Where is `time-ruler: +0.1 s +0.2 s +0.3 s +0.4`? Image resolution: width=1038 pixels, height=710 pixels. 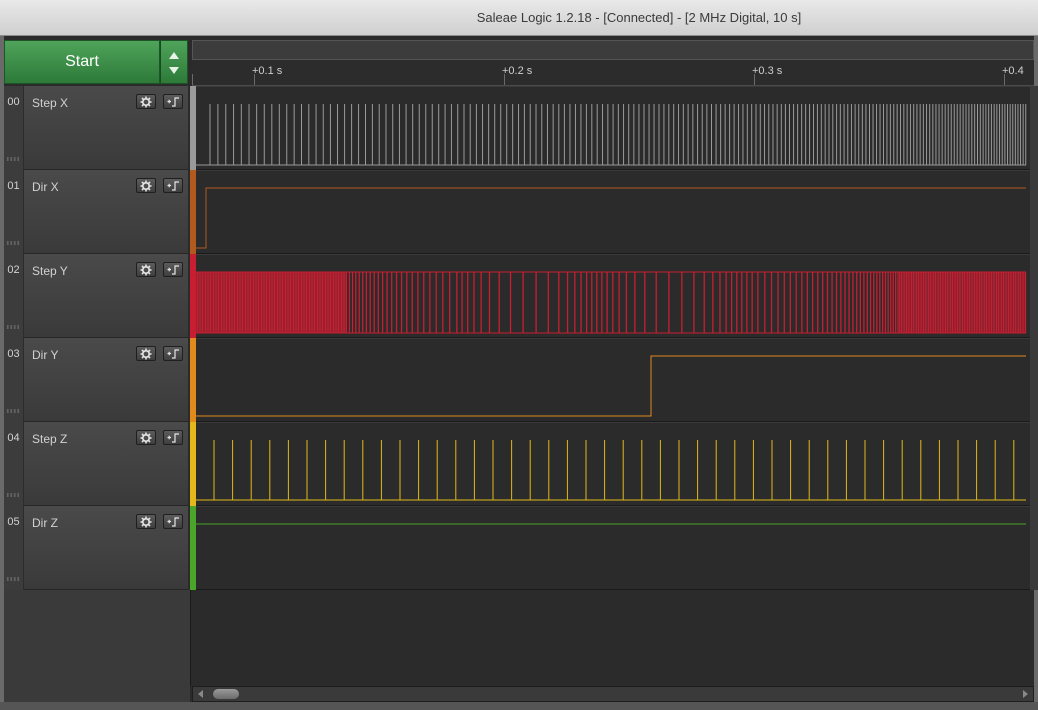
time-ruler: +0.1 s +0.2 s +0.3 s +0.4 is located at coordinates (613, 73).